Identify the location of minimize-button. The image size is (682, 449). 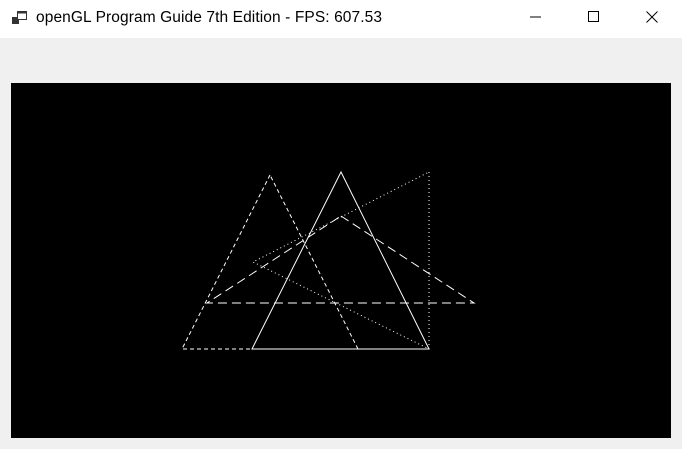
(536, 19).